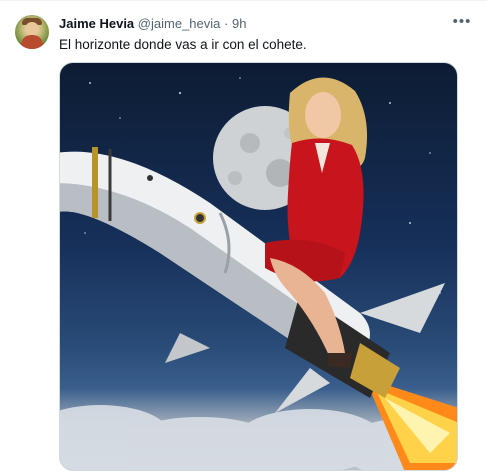 Image resolution: width=487 pixels, height=473 pixels. I want to click on avatar-body, so click(32, 42).